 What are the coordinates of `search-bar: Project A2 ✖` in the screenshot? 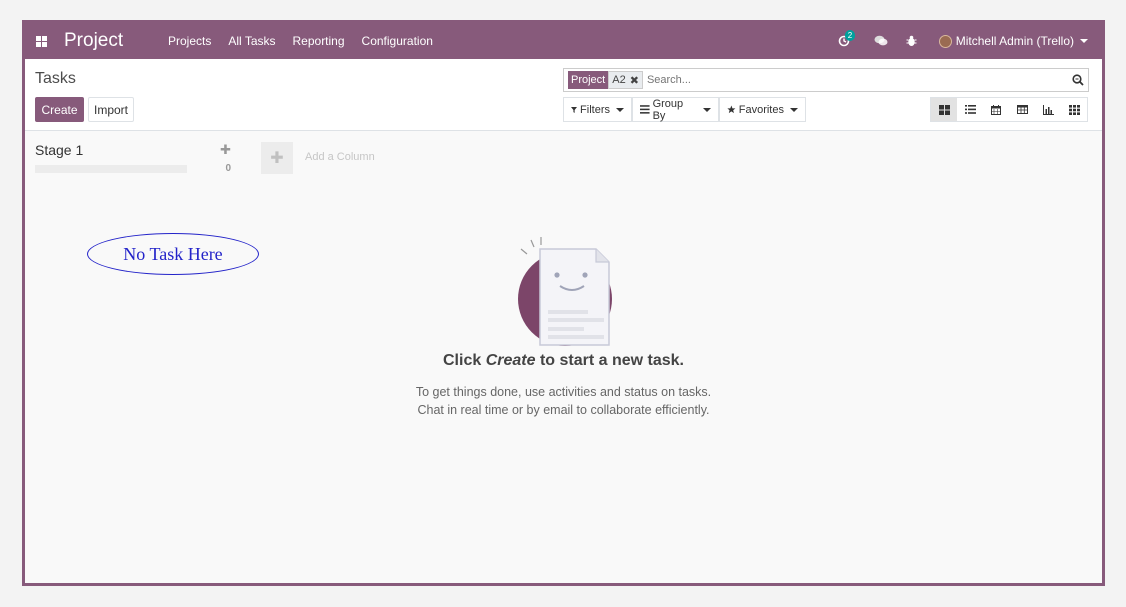 It's located at (826, 80).